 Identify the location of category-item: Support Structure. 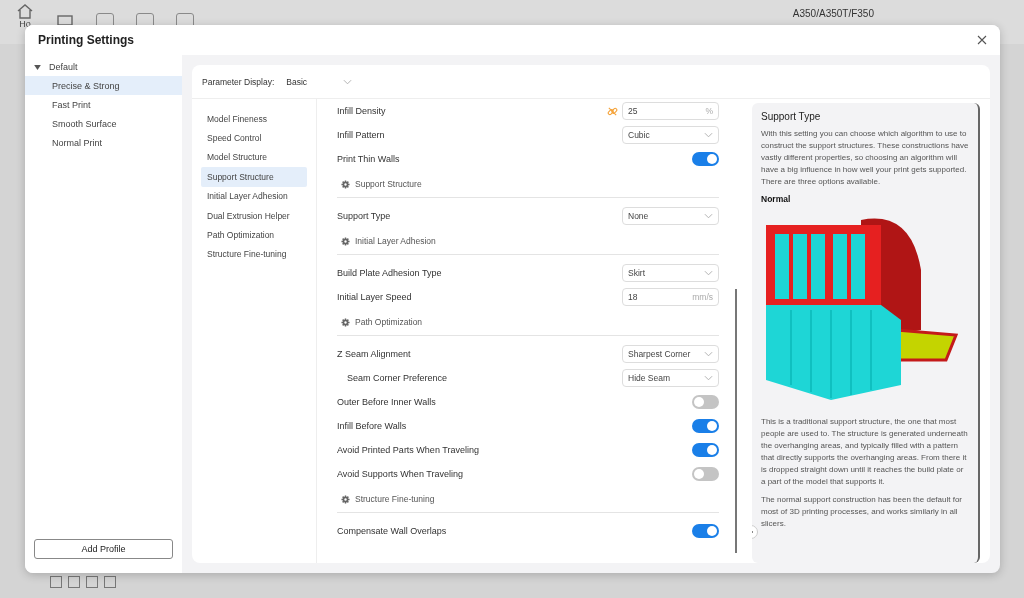
(254, 177).